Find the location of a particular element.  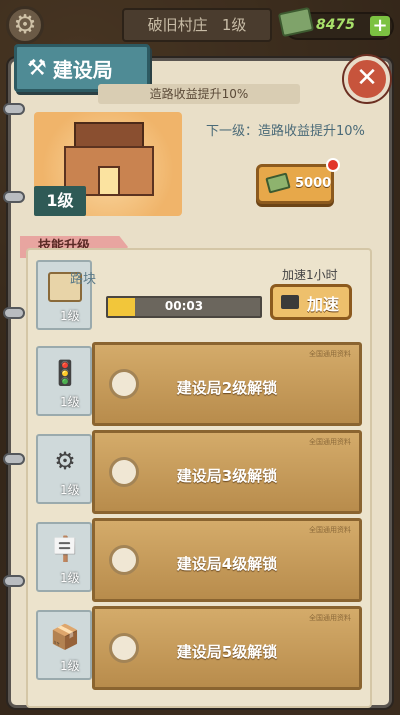

add-money-button: + is located at coordinates (380, 26).